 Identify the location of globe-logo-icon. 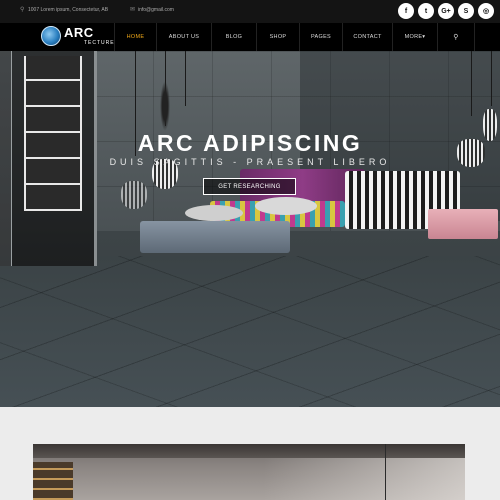
(51, 36).